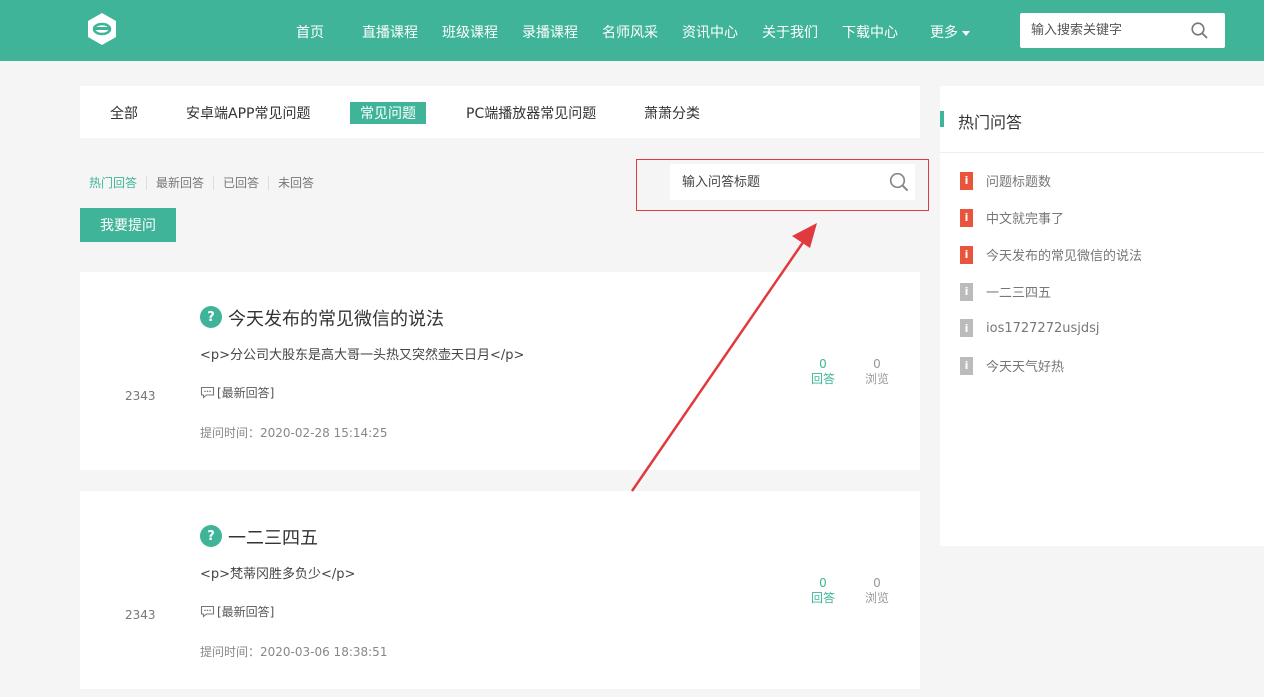  I want to click on nav-teachers: 名师风采, so click(630, 32).